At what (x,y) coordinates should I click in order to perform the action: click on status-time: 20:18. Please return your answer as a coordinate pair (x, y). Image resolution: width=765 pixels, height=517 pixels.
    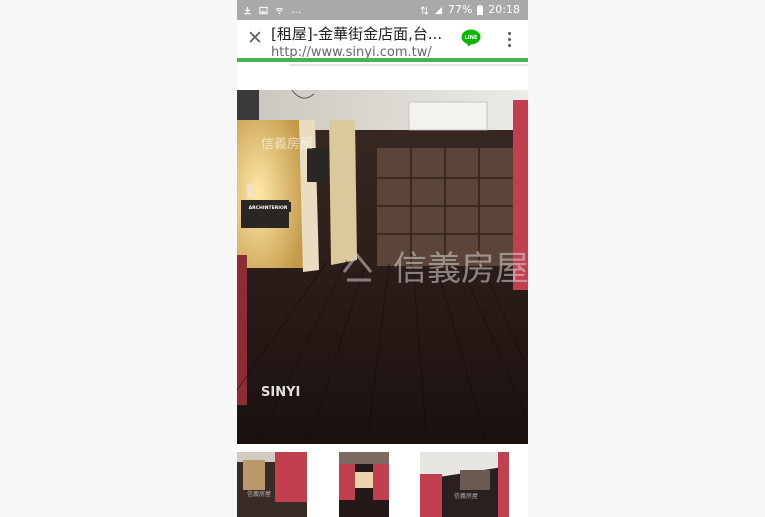
    Looking at the image, I should click on (504, 9).